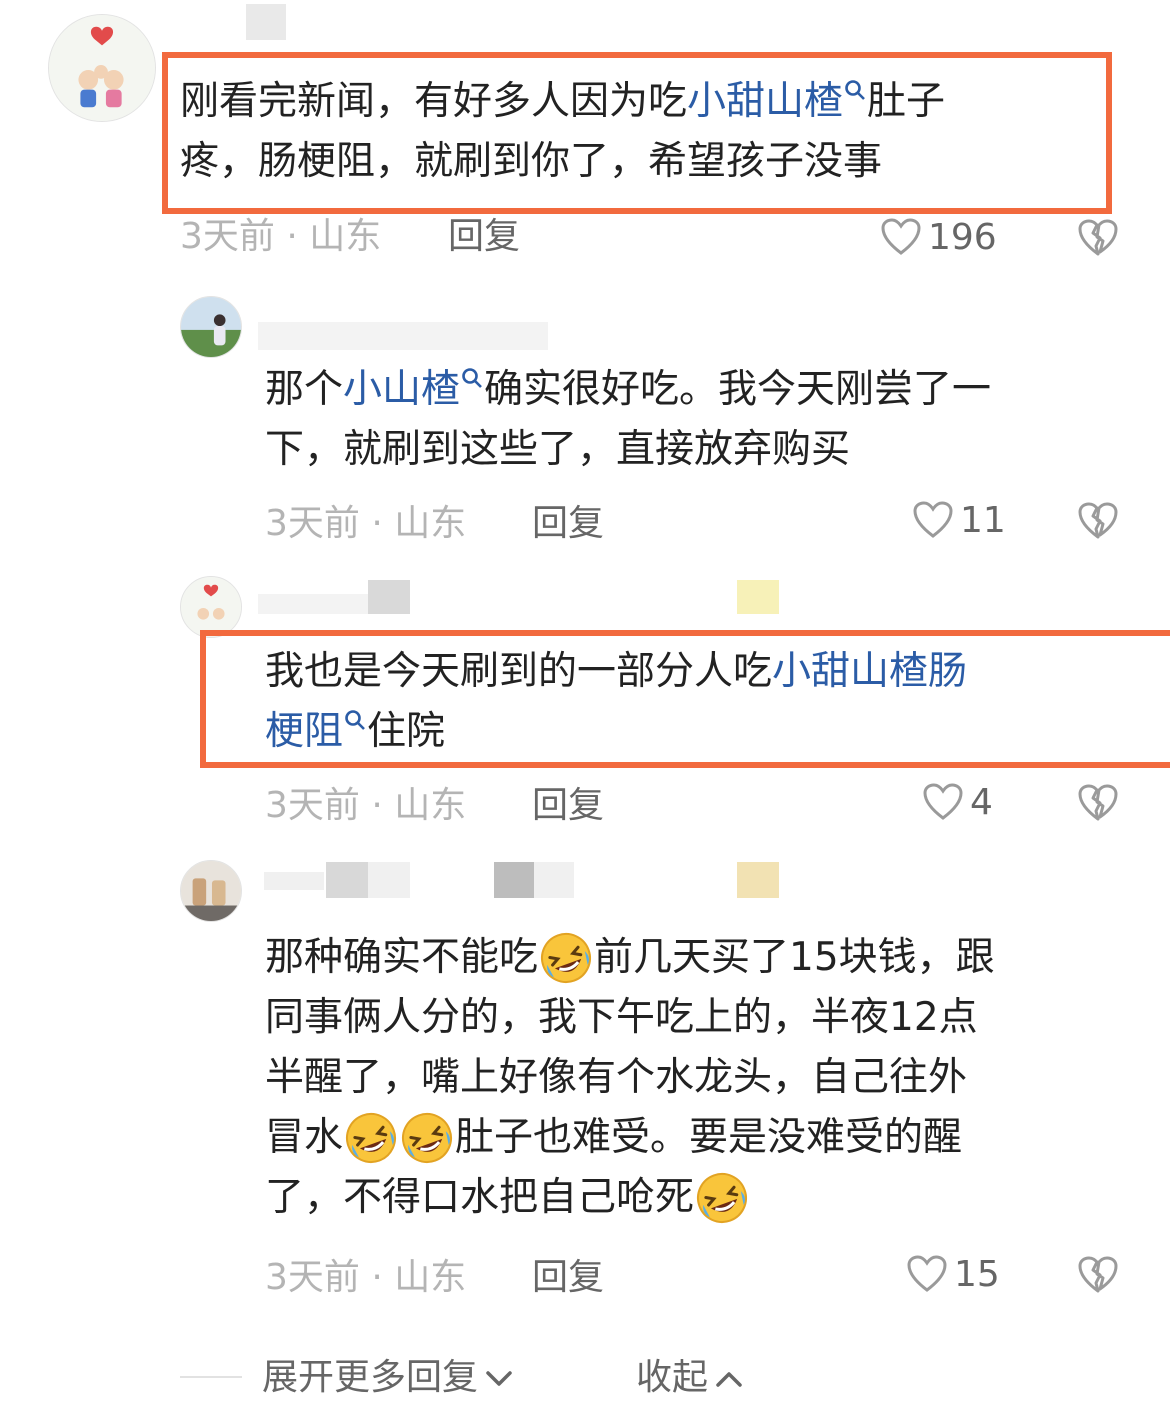 Image resolution: width=1170 pixels, height=1412 pixels. Describe the element at coordinates (613, 1138) in the screenshot. I see `comment-text: 冒水 肚子也难受。要是没难受的醒` at that location.